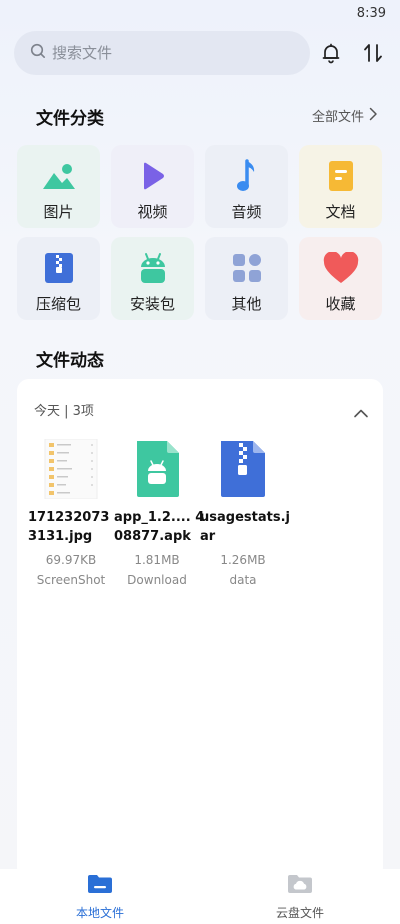 Image resolution: width=400 pixels, height=924 pixels. I want to click on categories-title: 文件分类, so click(70, 119).